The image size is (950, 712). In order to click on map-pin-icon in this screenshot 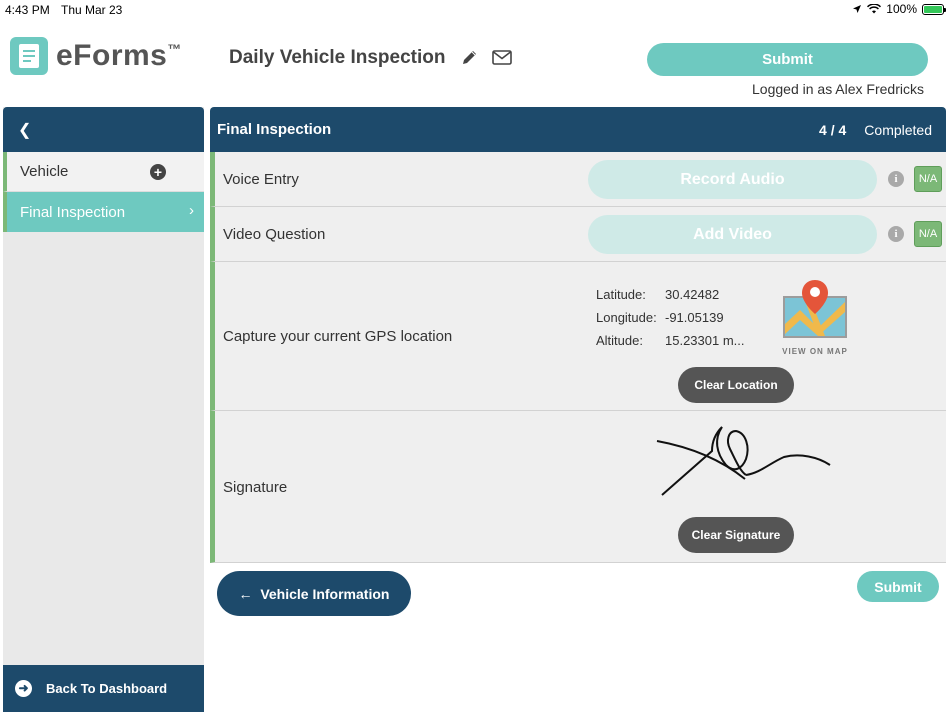, I will do `click(815, 309)`.